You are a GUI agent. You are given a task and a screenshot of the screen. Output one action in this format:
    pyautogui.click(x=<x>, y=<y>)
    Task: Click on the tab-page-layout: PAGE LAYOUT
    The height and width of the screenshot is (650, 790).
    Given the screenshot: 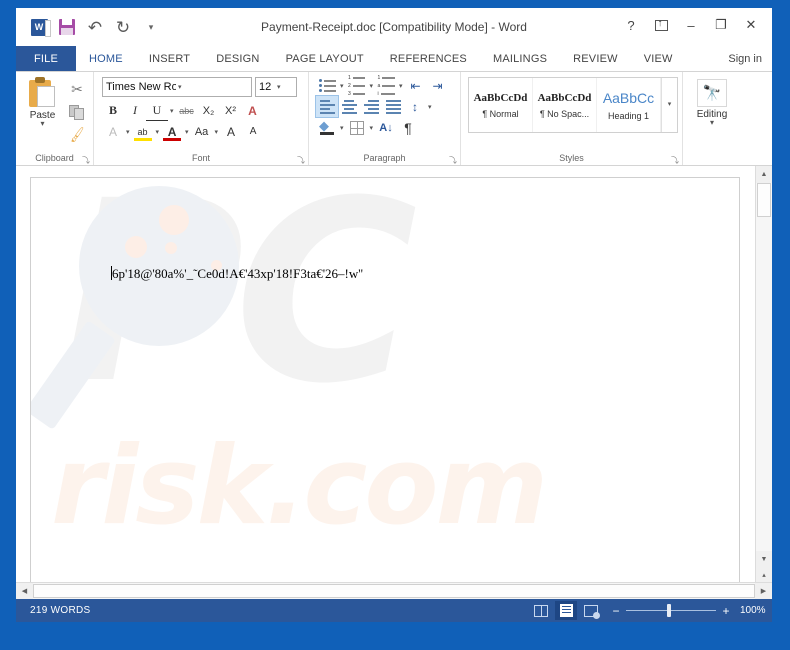 What is the action you would take?
    pyautogui.click(x=325, y=58)
    